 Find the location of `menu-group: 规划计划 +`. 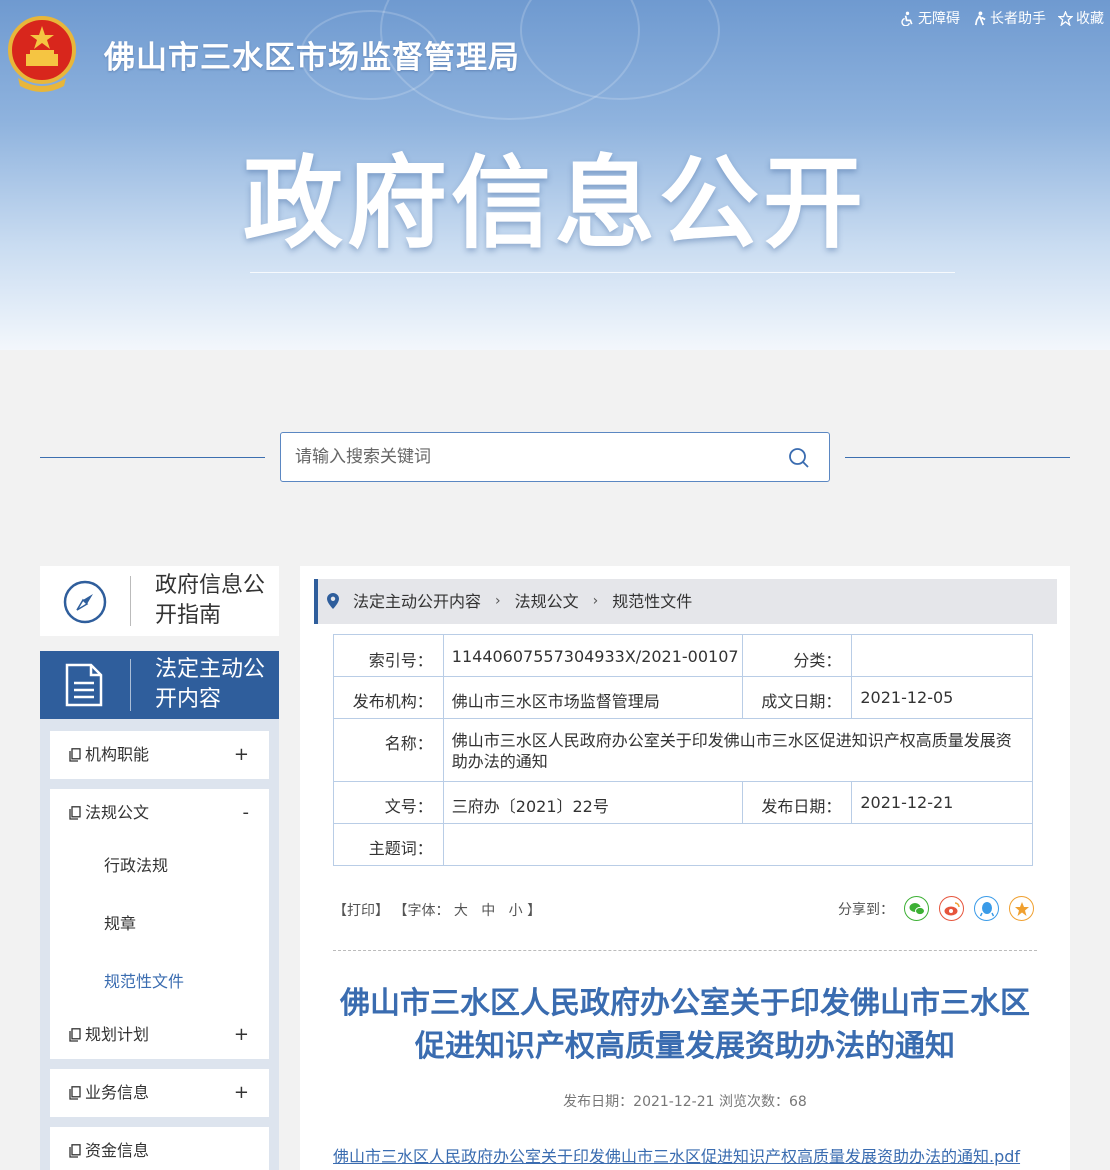

menu-group: 规划计划 + is located at coordinates (159, 1035).